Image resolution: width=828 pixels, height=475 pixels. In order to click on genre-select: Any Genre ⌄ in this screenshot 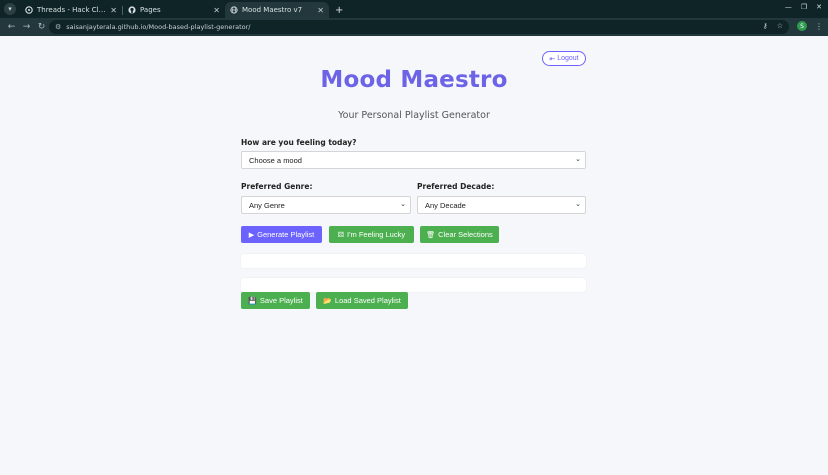, I will do `click(326, 205)`.